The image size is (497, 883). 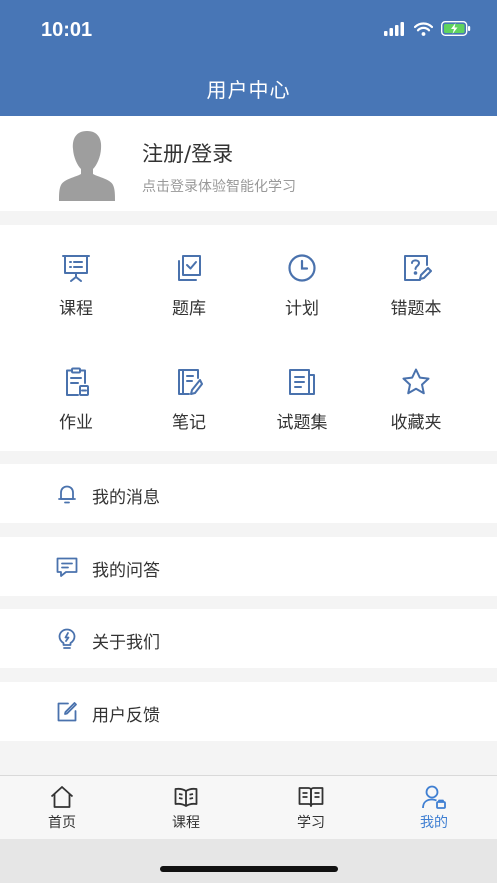 I want to click on wrong-question-book-icon, so click(x=418, y=268).